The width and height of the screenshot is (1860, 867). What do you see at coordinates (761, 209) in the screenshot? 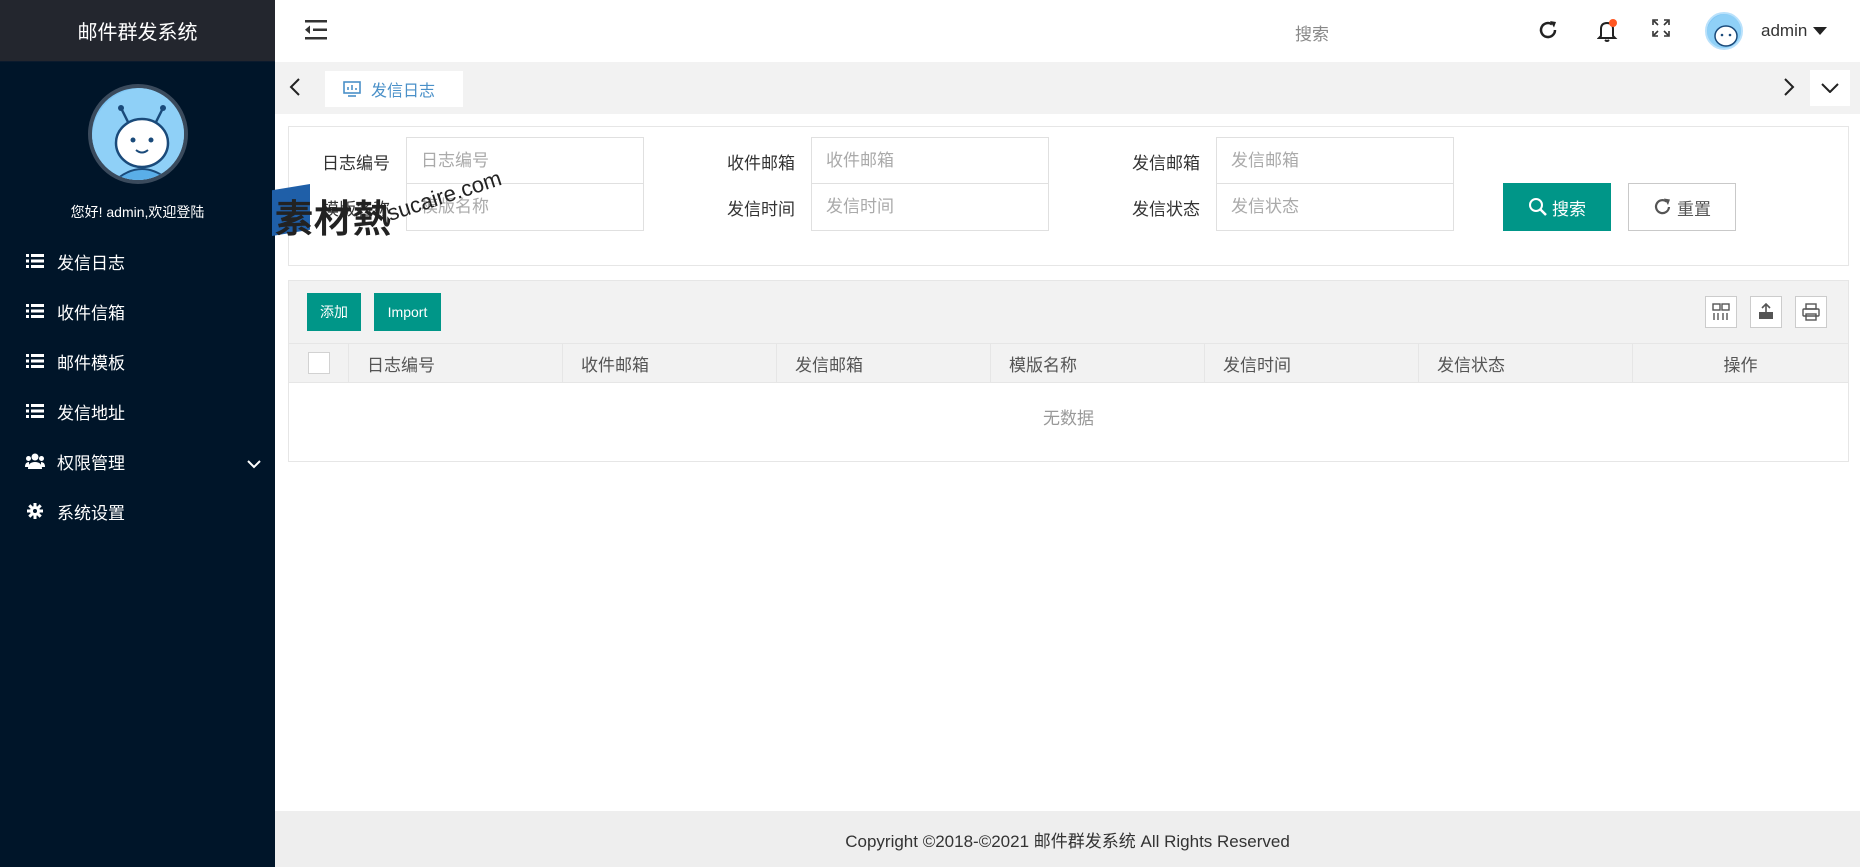
I see `filter-label-send-time: 发信时间` at bounding box center [761, 209].